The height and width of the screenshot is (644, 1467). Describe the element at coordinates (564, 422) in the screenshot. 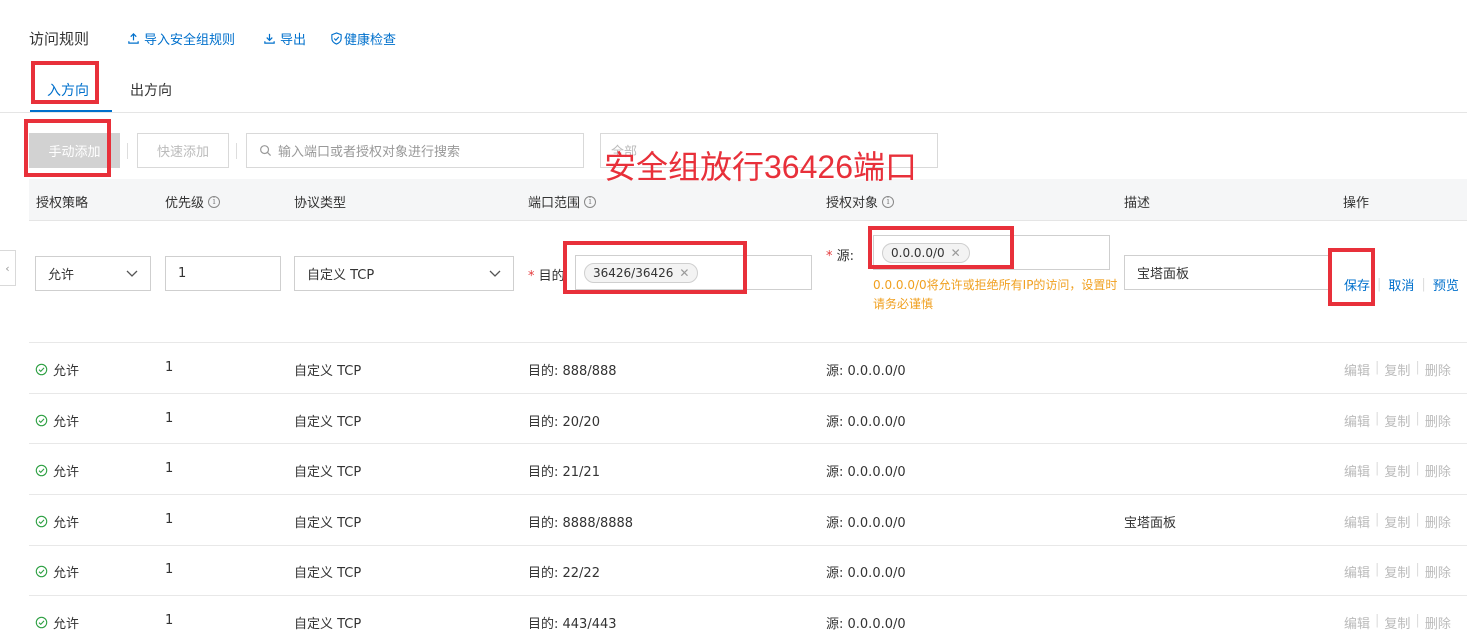

I see `port-cell: 目的: 20/20` at that location.